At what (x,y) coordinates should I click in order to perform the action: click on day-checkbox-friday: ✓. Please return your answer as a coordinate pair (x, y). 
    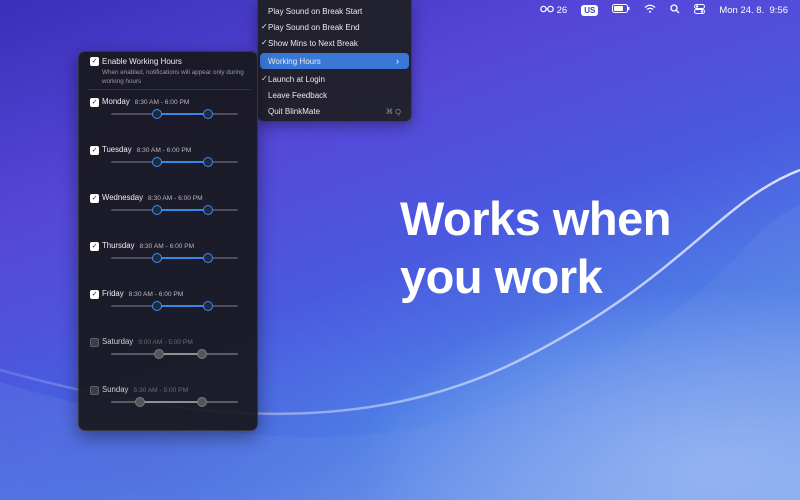
    Looking at the image, I should click on (94, 294).